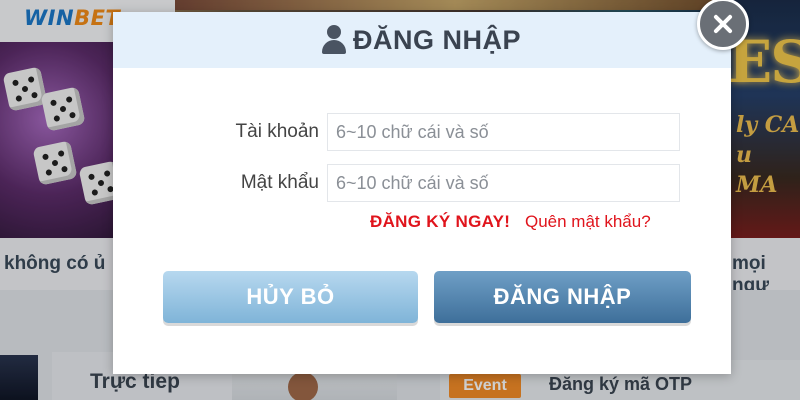 The height and width of the screenshot is (400, 800). What do you see at coordinates (562, 297) in the screenshot?
I see `login-button: ĐĂNG NHẬP` at bounding box center [562, 297].